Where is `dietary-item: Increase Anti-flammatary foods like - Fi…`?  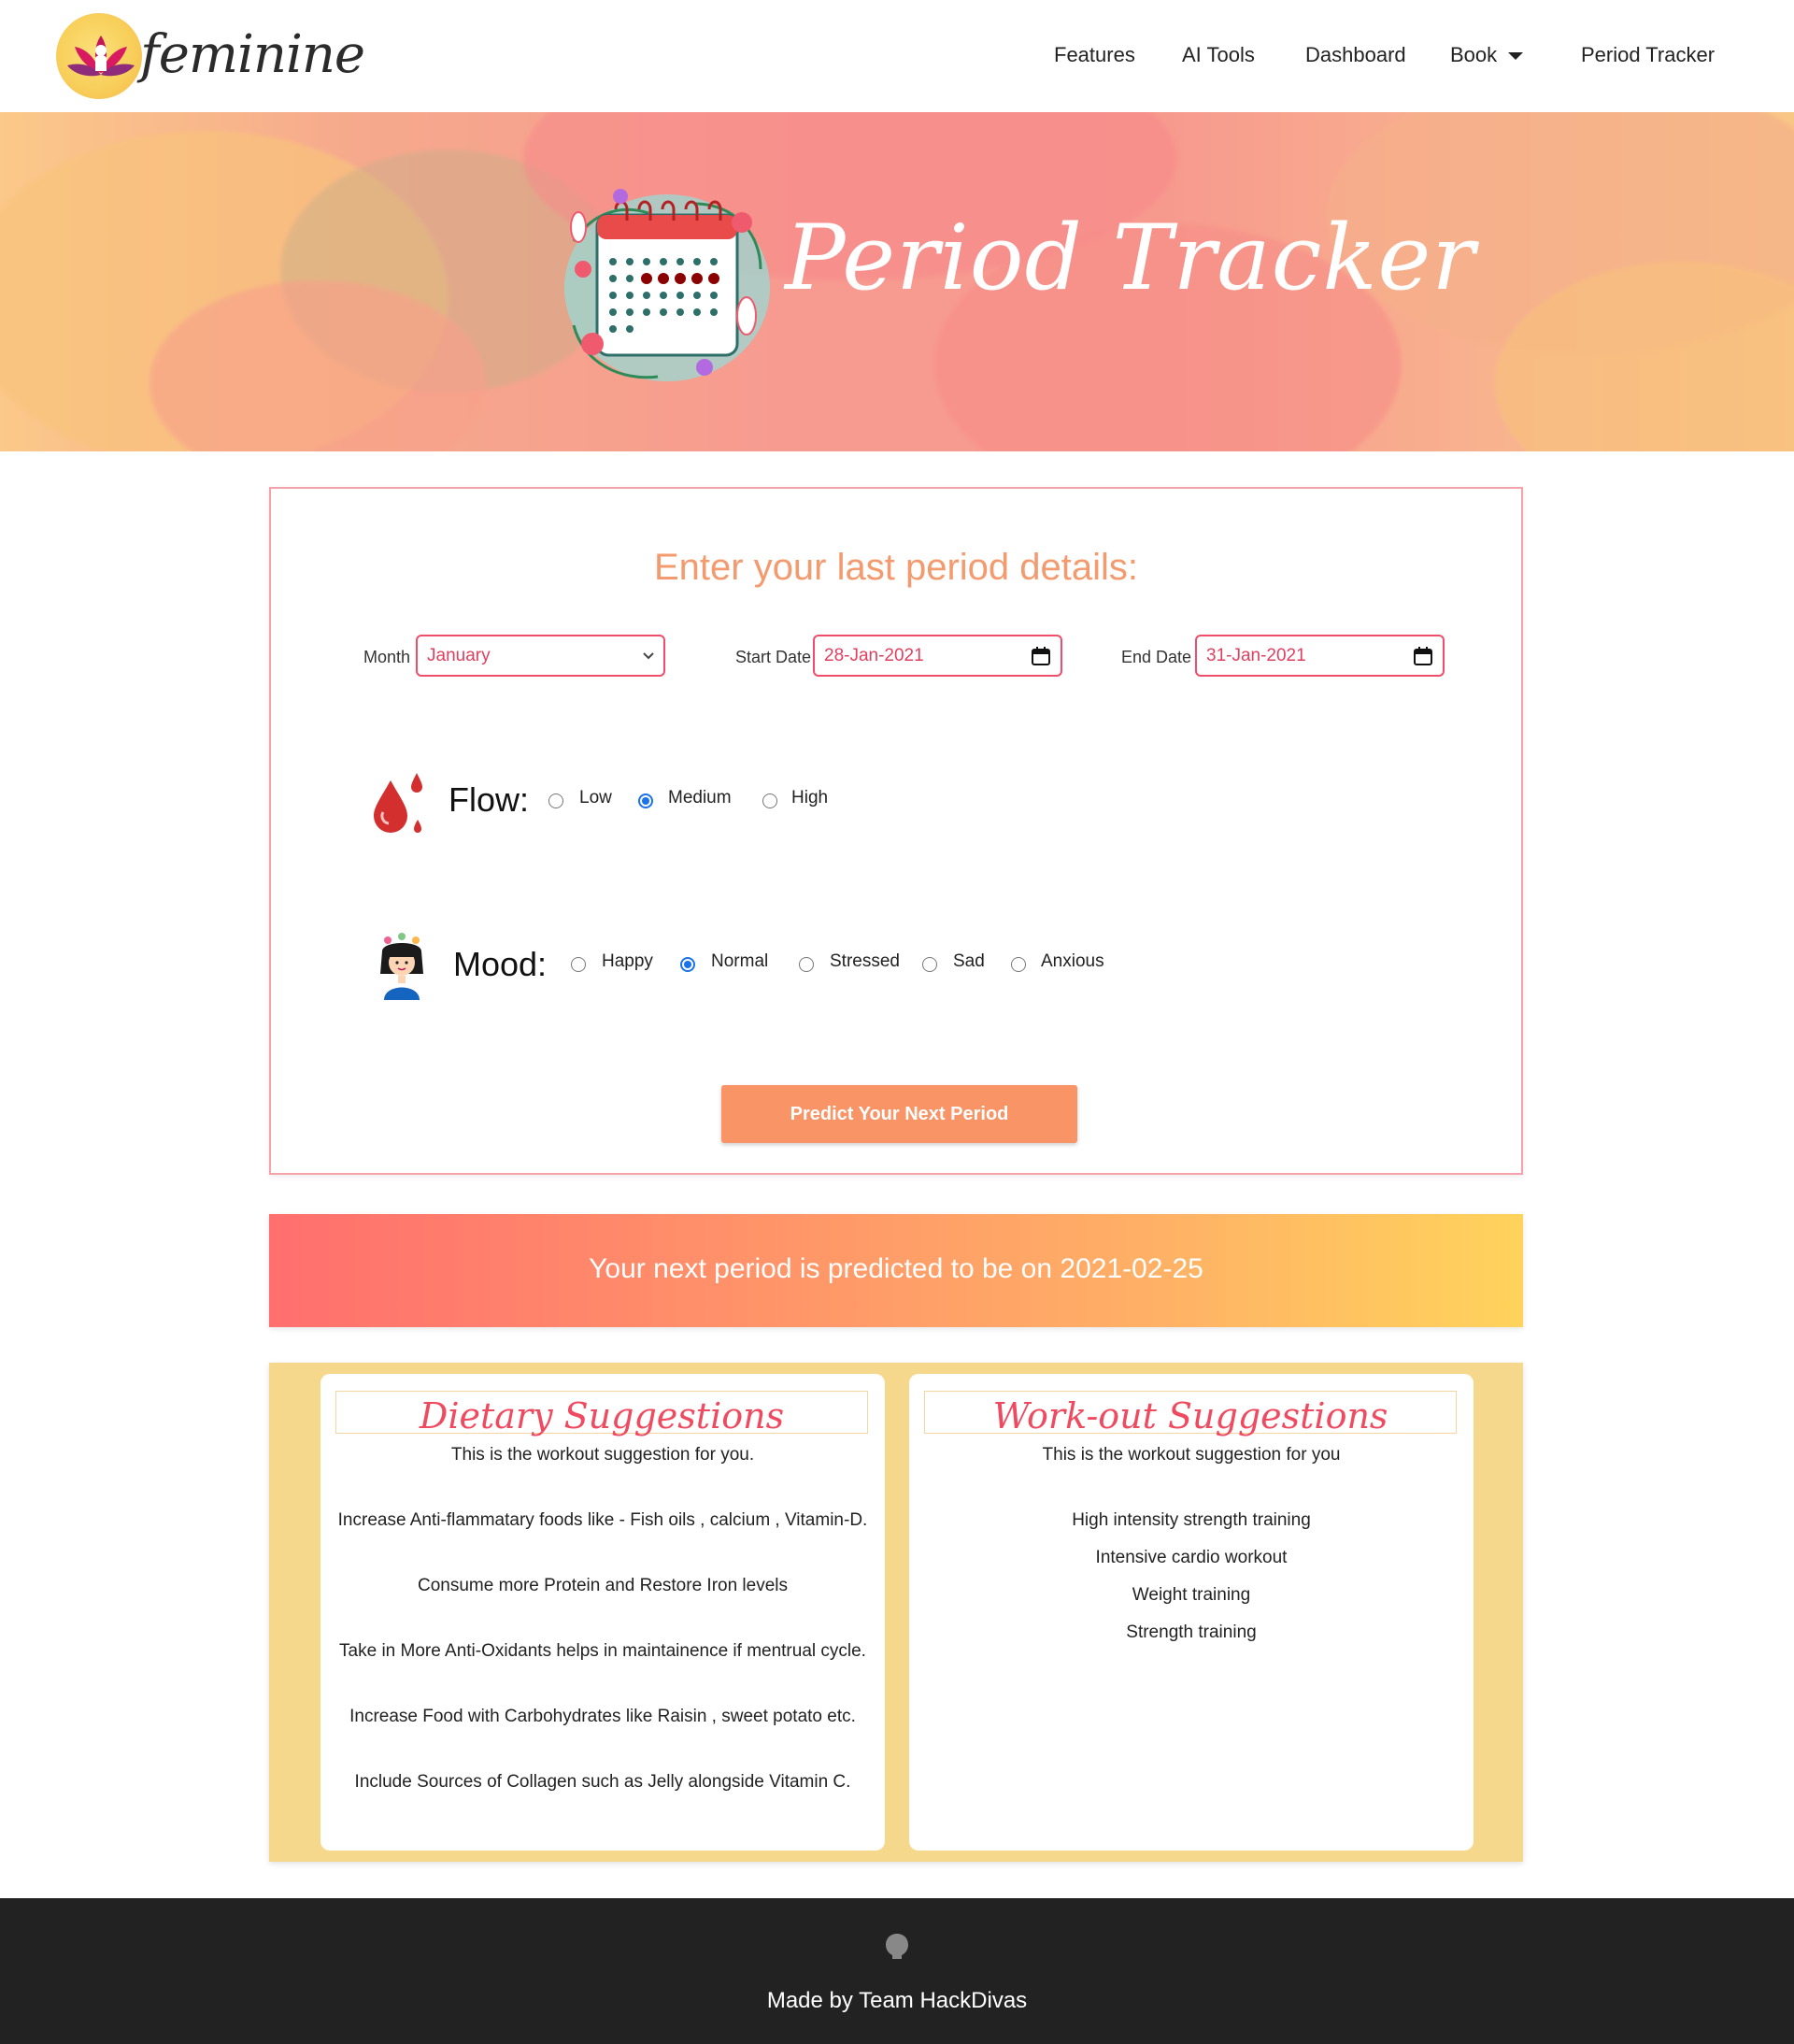
dietary-item: Increase Anti-flammatary foods like - Fi… is located at coordinates (602, 1520).